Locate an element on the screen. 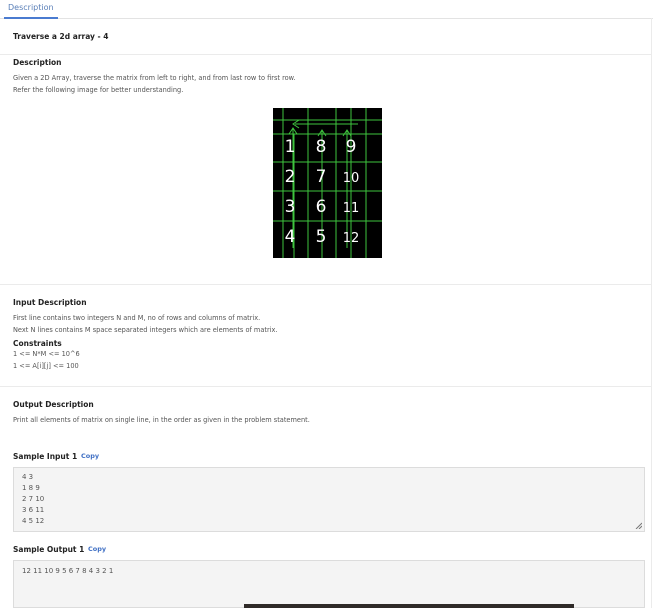 Image resolution: width=653 pixels, height=608 pixels. matrix-cell: 7 is located at coordinates (321, 177).